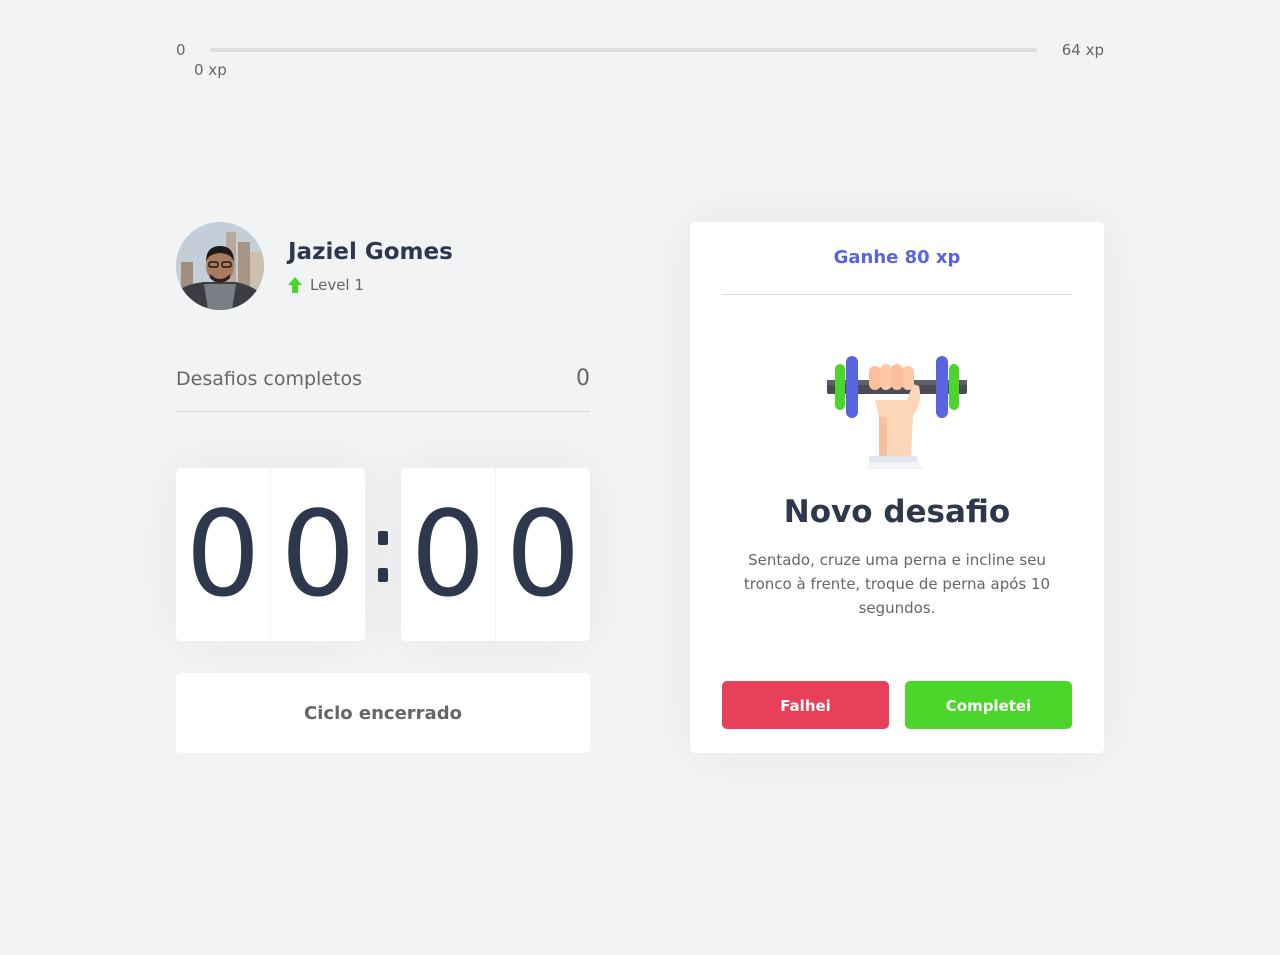 The height and width of the screenshot is (955, 1280). Describe the element at coordinates (988, 705) in the screenshot. I see `completed-button: Completei` at that location.